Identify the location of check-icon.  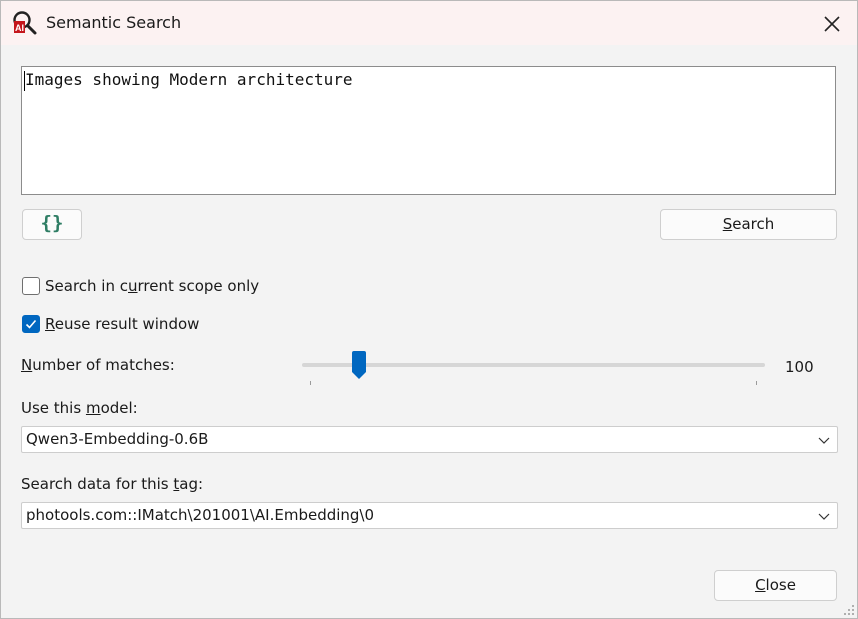
(31, 324).